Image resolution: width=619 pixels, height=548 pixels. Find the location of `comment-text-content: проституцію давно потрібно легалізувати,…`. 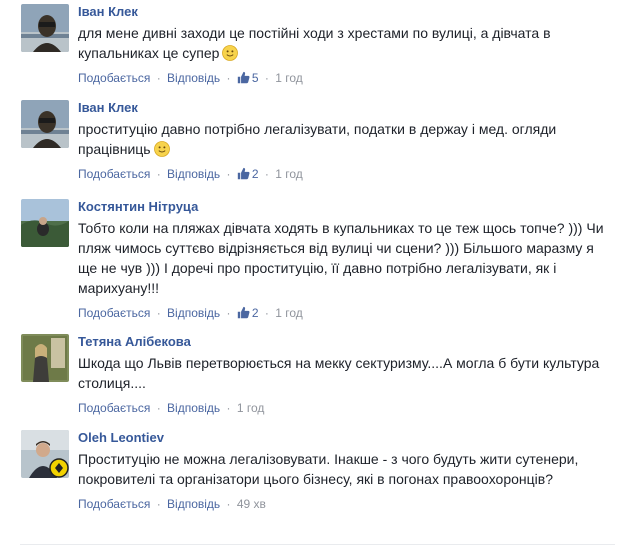

comment-text-content: проституцію давно потрібно легалізувати,… is located at coordinates (317, 139).